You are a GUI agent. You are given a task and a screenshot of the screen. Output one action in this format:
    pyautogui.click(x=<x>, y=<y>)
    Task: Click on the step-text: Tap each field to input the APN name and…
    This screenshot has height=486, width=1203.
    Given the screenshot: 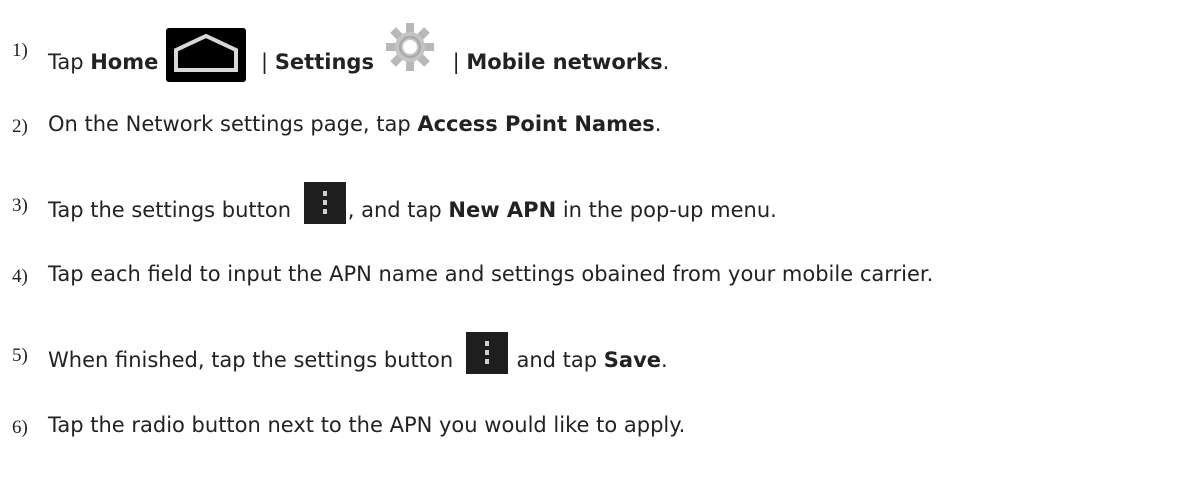 What is the action you would take?
    pyautogui.click(x=491, y=274)
    